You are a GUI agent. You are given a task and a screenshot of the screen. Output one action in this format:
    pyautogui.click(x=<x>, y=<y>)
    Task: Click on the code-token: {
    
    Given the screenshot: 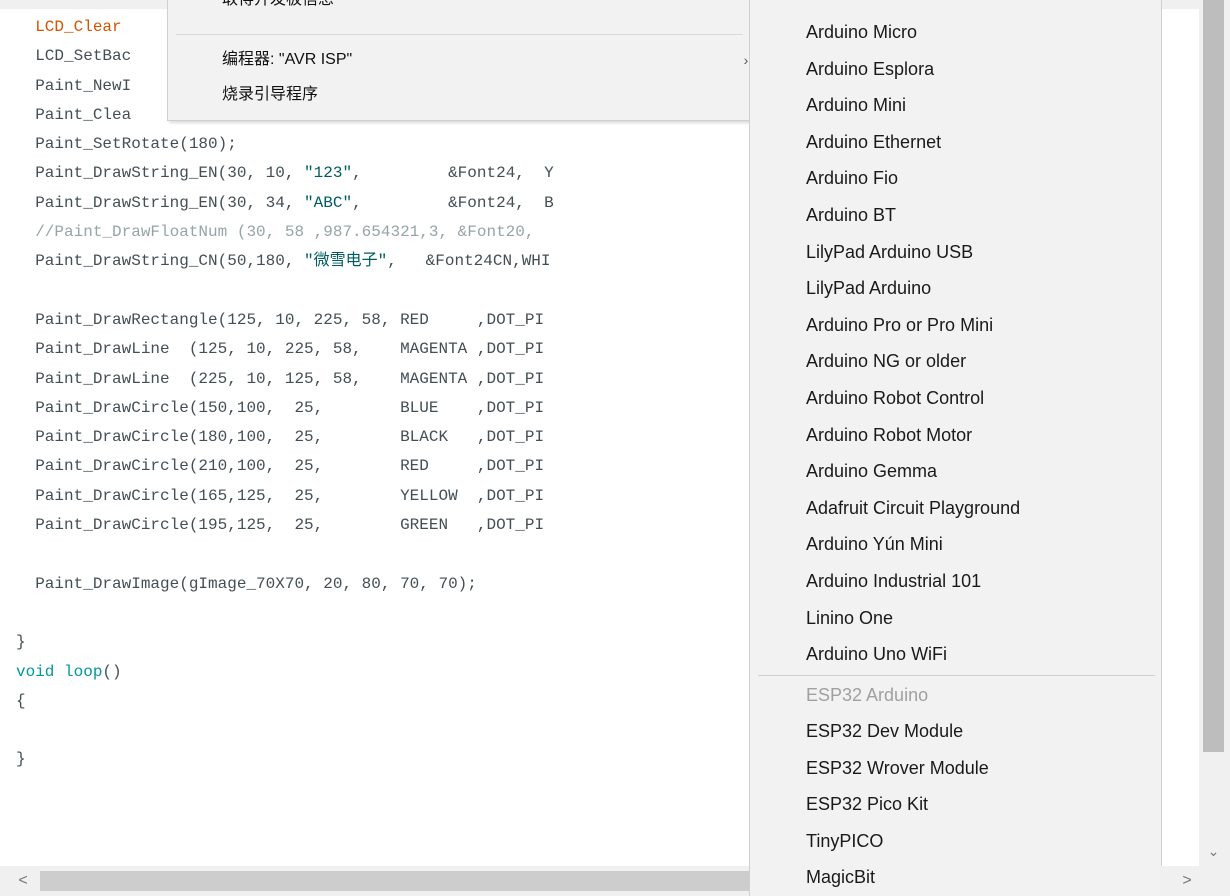 What is the action you would take?
    pyautogui.click(x=21, y=700)
    